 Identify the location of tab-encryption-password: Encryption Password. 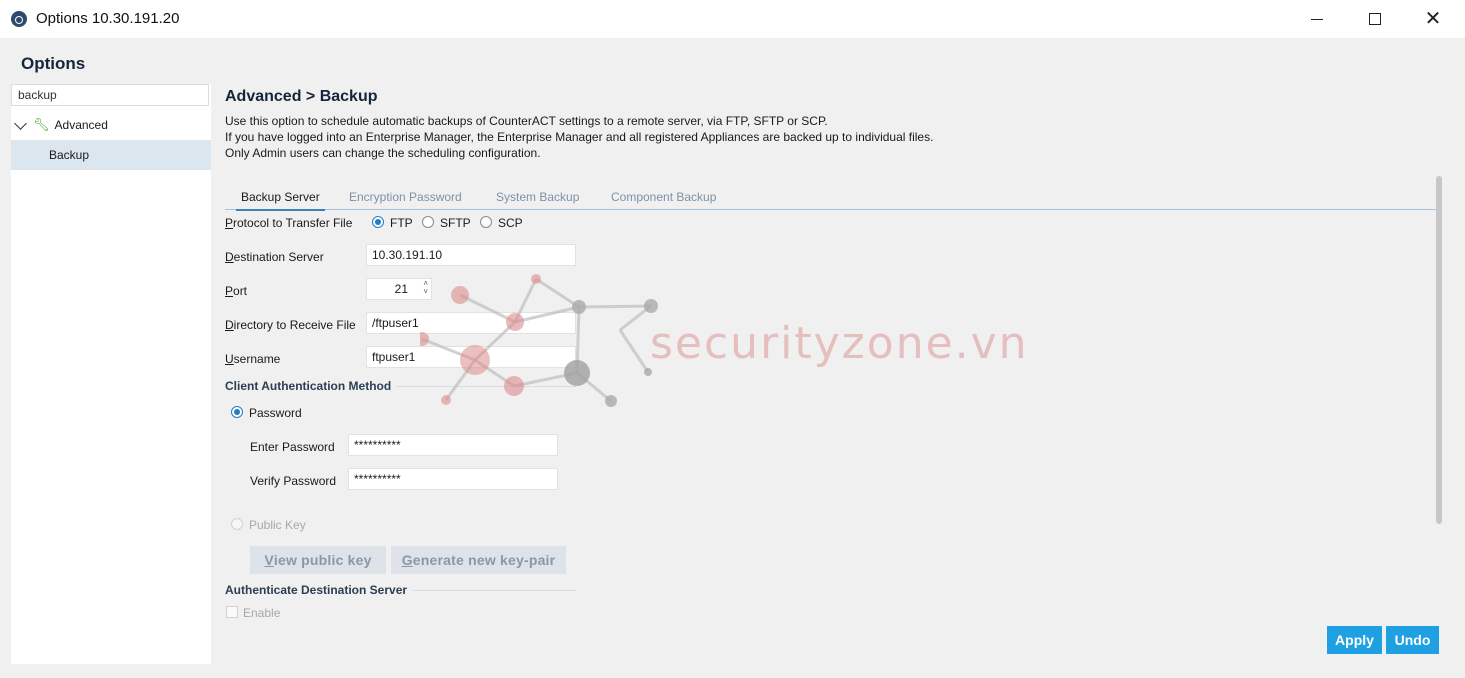
(405, 197).